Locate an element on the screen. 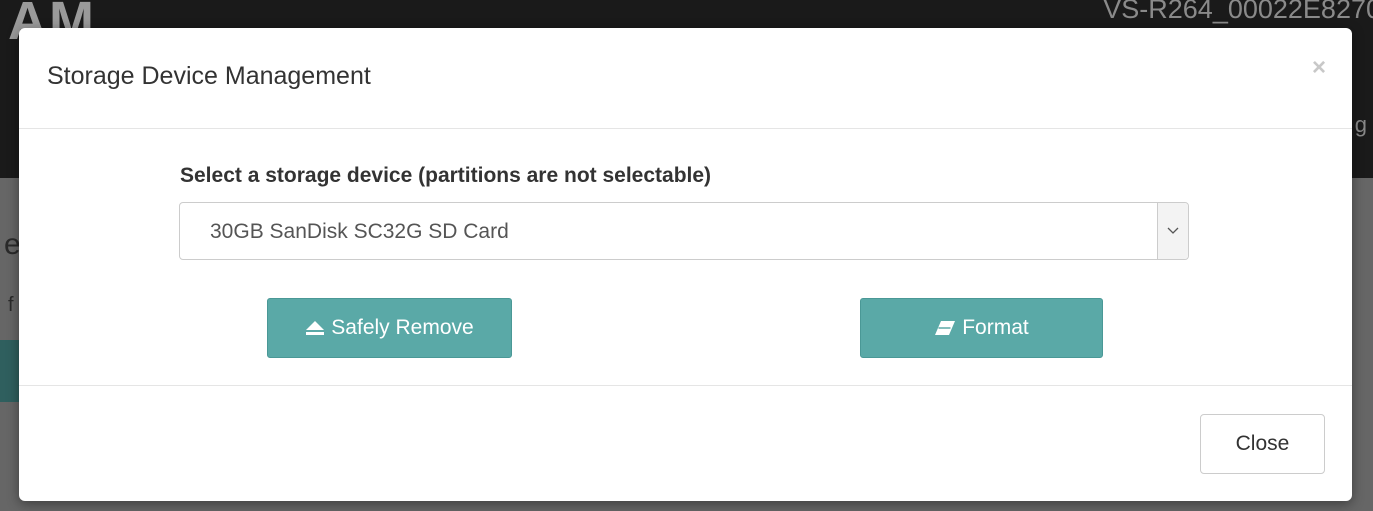  chevron-down-icon is located at coordinates (1173, 231).